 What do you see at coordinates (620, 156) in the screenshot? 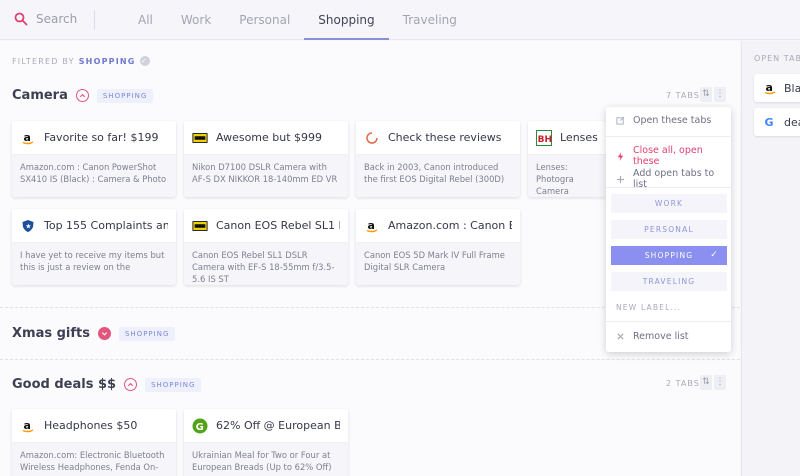
I see `lightning-icon` at bounding box center [620, 156].